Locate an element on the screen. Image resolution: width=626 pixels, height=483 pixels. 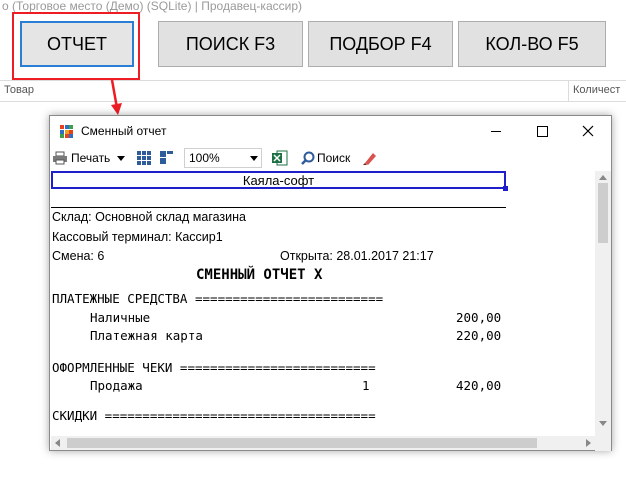
check-count: 1 is located at coordinates (366, 385).